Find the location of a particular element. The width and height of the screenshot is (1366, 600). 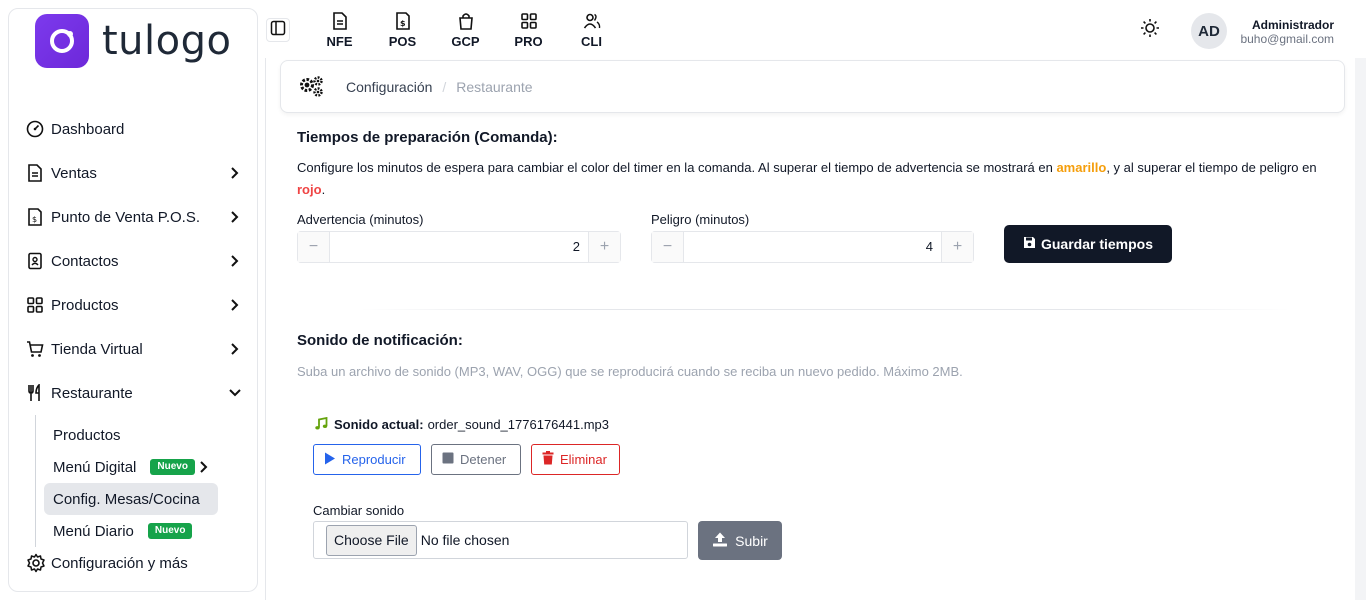

warning-increment-button: + is located at coordinates (604, 247).